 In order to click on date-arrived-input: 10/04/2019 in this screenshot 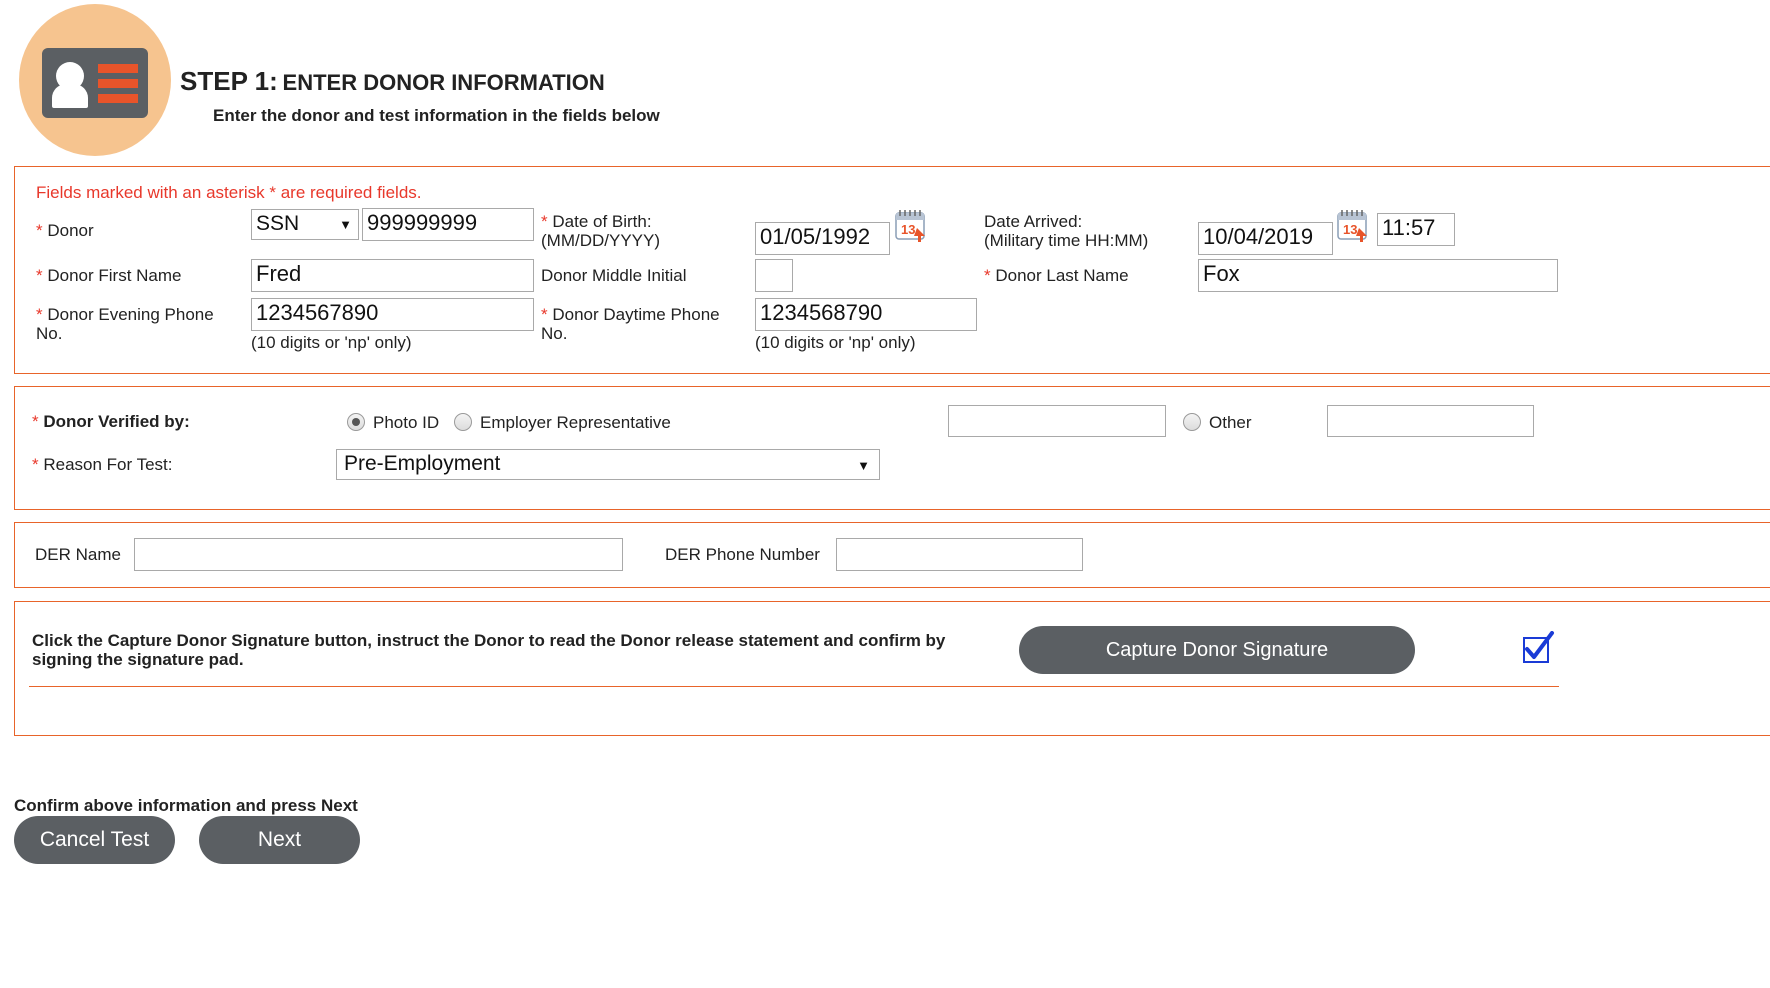, I will do `click(1265, 238)`.